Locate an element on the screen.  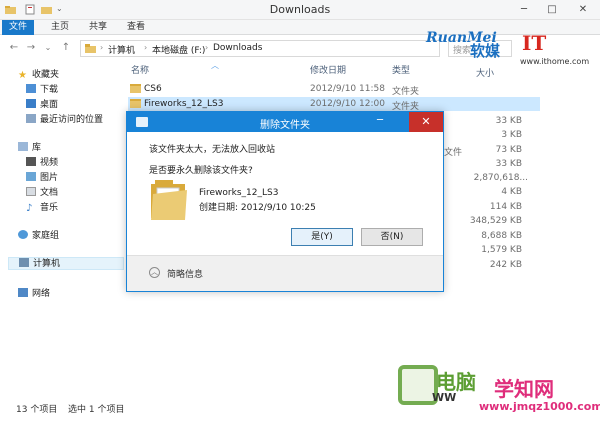
star-icon: ★ is located at coordinates (22, 75).